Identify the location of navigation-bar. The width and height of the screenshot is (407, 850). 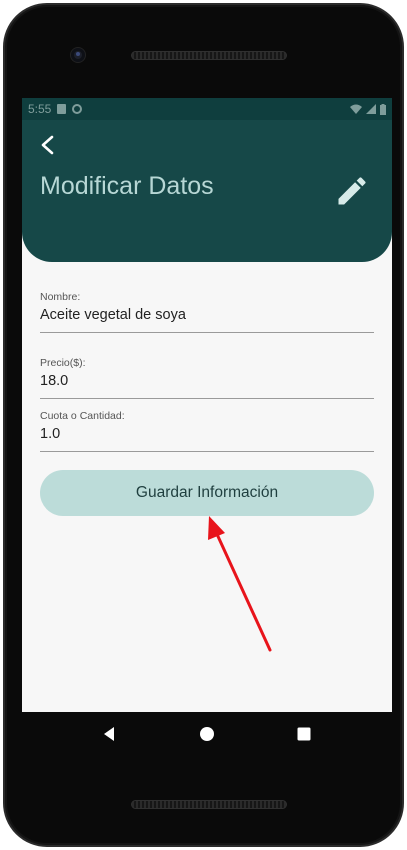
(207, 734).